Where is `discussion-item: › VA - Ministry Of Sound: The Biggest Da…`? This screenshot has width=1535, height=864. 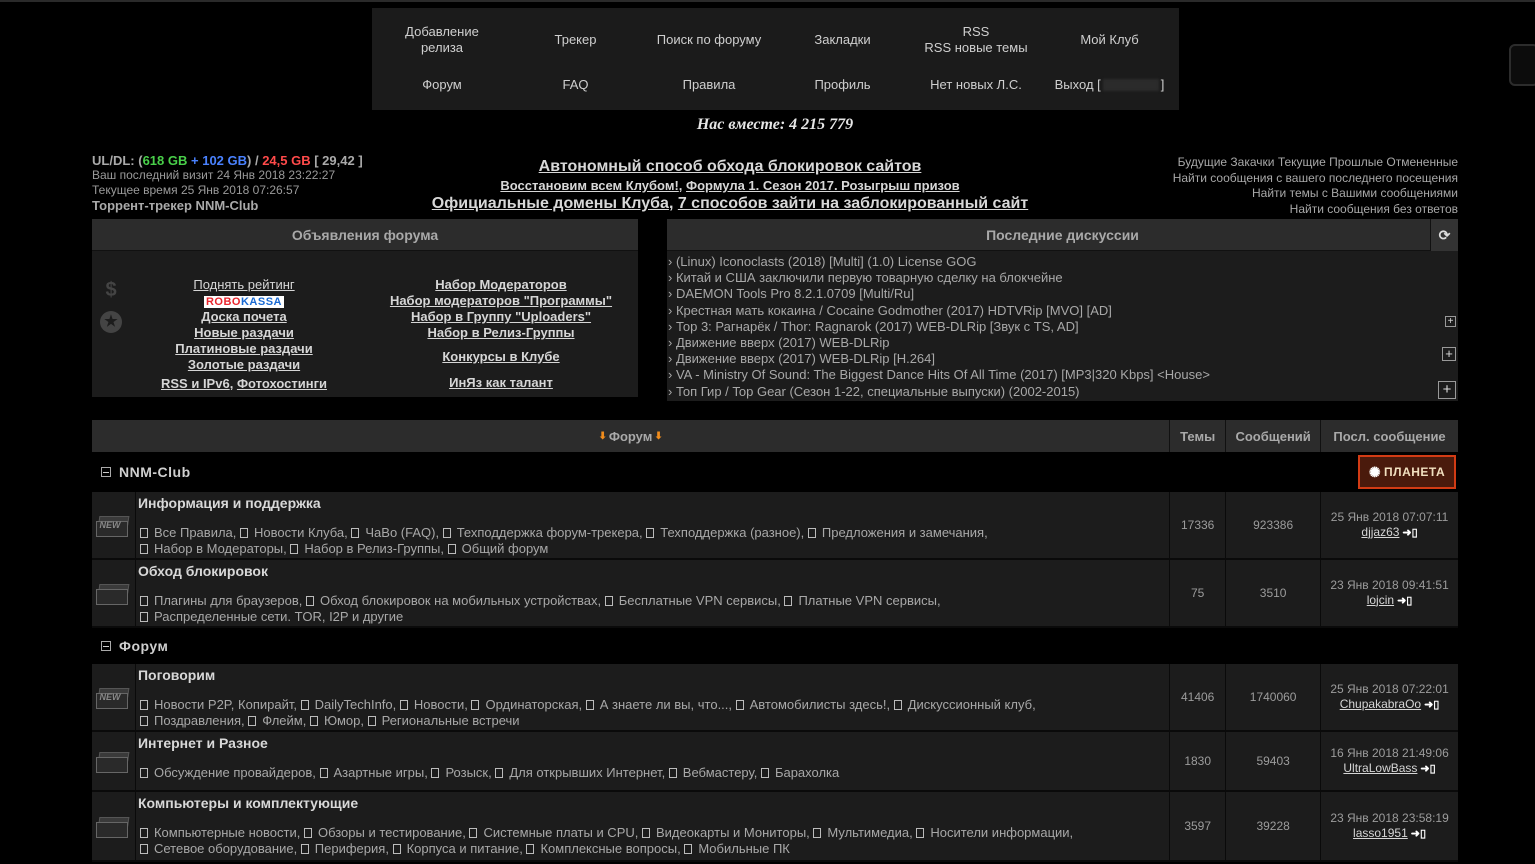 discussion-item: › VA - Ministry Of Sound: The Biggest Da… is located at coordinates (1063, 375).